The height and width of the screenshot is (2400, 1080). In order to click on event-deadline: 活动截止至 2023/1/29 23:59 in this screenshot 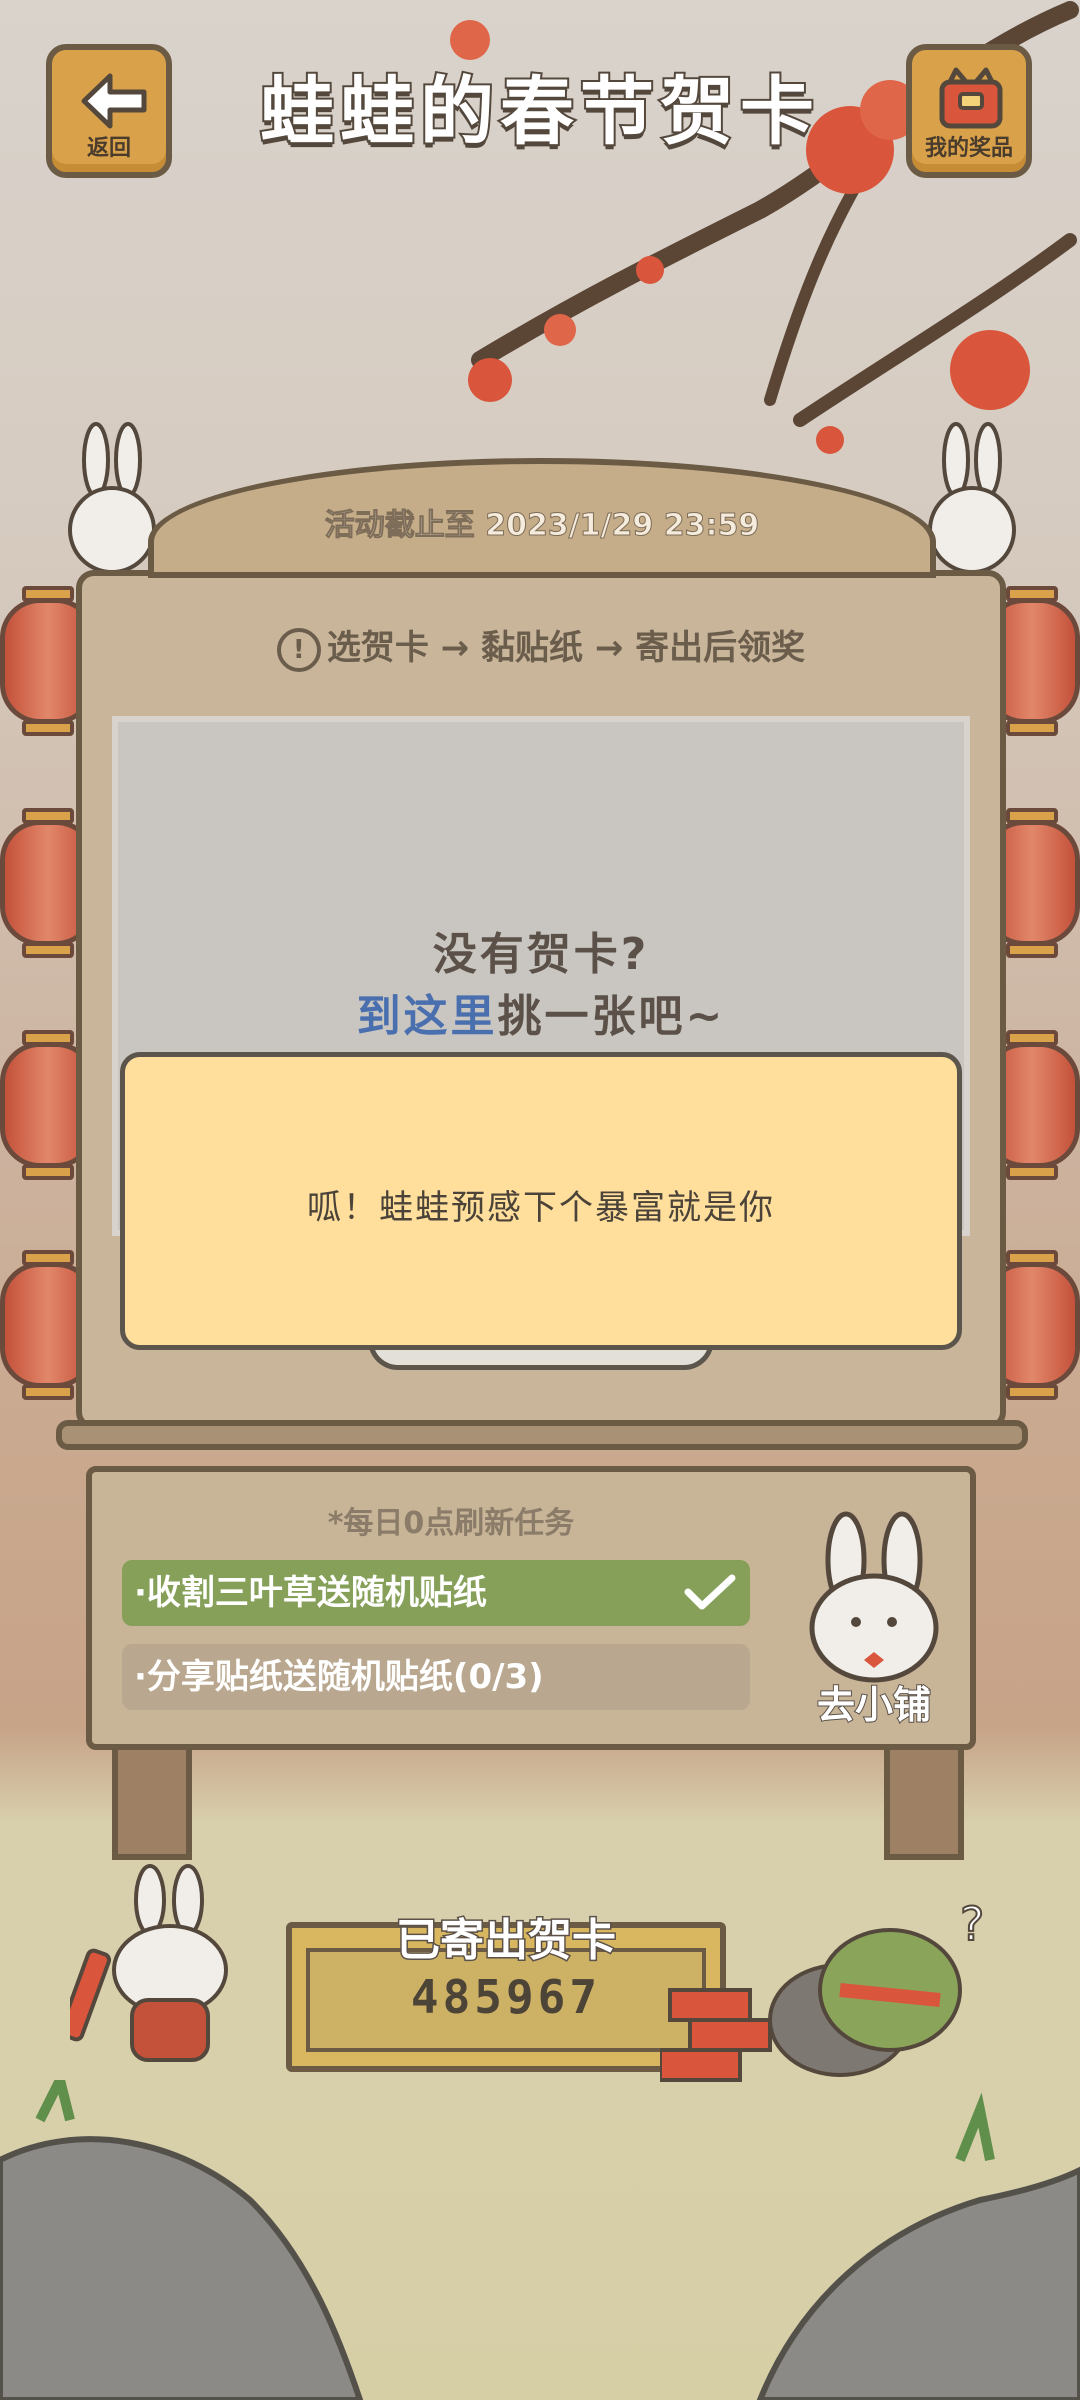, I will do `click(542, 526)`.